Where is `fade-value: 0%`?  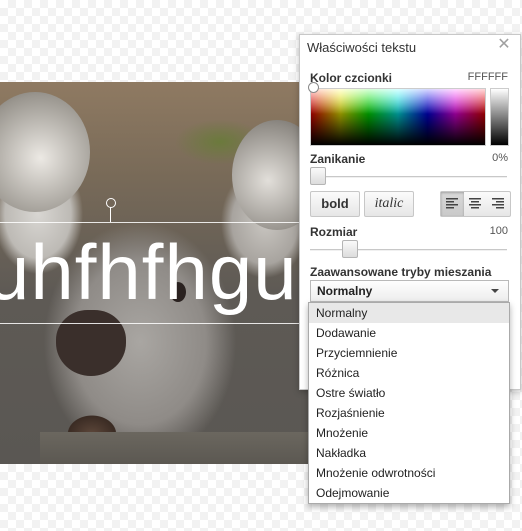
fade-value: 0% is located at coordinates (500, 158).